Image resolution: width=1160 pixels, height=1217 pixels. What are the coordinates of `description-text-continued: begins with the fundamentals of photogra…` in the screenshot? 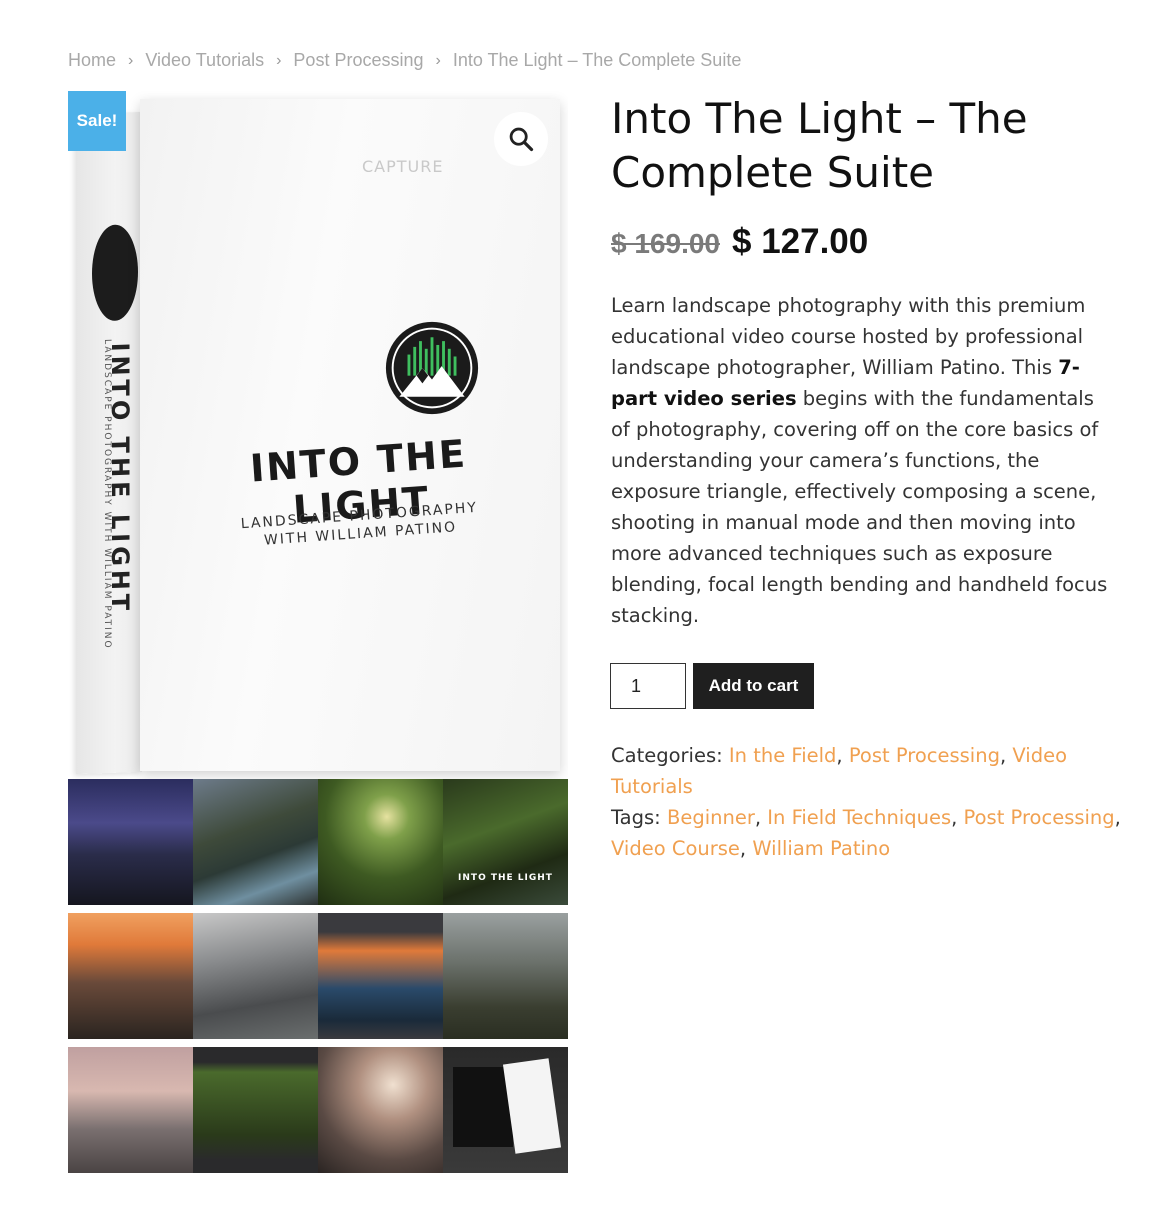 It's located at (859, 507).